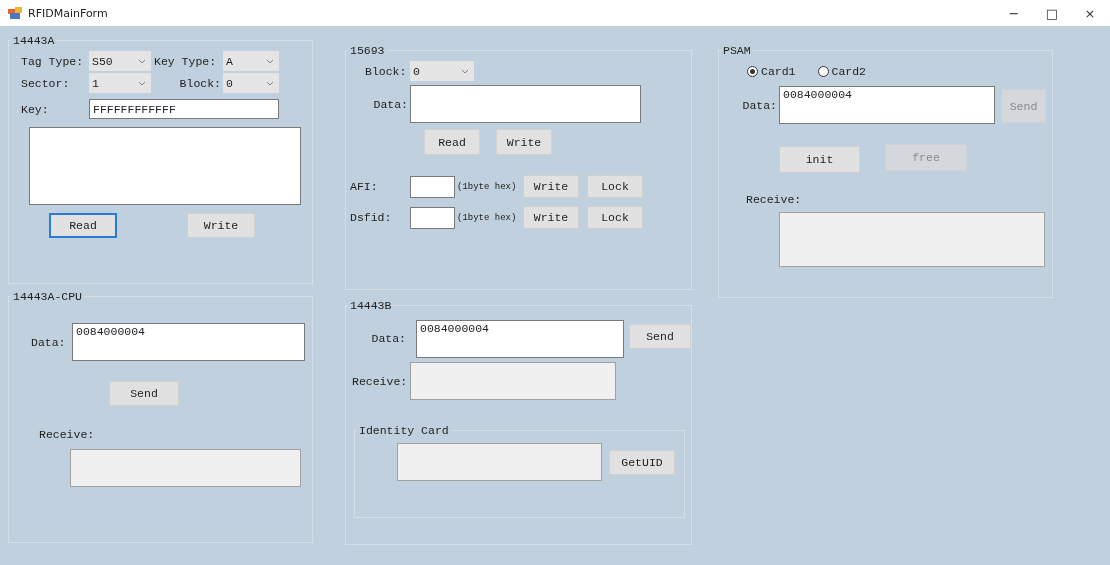 Image resolution: width=1110 pixels, height=565 pixels. What do you see at coordinates (642, 462) in the screenshot?
I see `get-uid-button: GetUID` at bounding box center [642, 462].